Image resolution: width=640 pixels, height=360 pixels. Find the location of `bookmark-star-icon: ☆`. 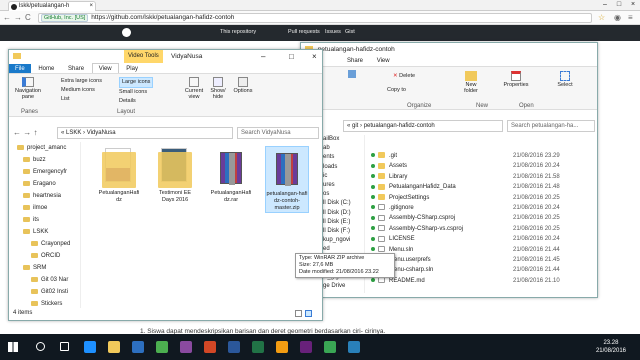

bookmark-star-icon: ☆ is located at coordinates (601, 18).